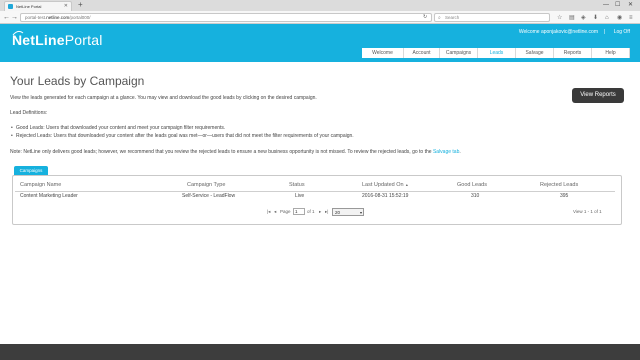 Image resolution: width=640 pixels, height=360 pixels. I want to click on url-prefix: portal-test., so click(36, 17).